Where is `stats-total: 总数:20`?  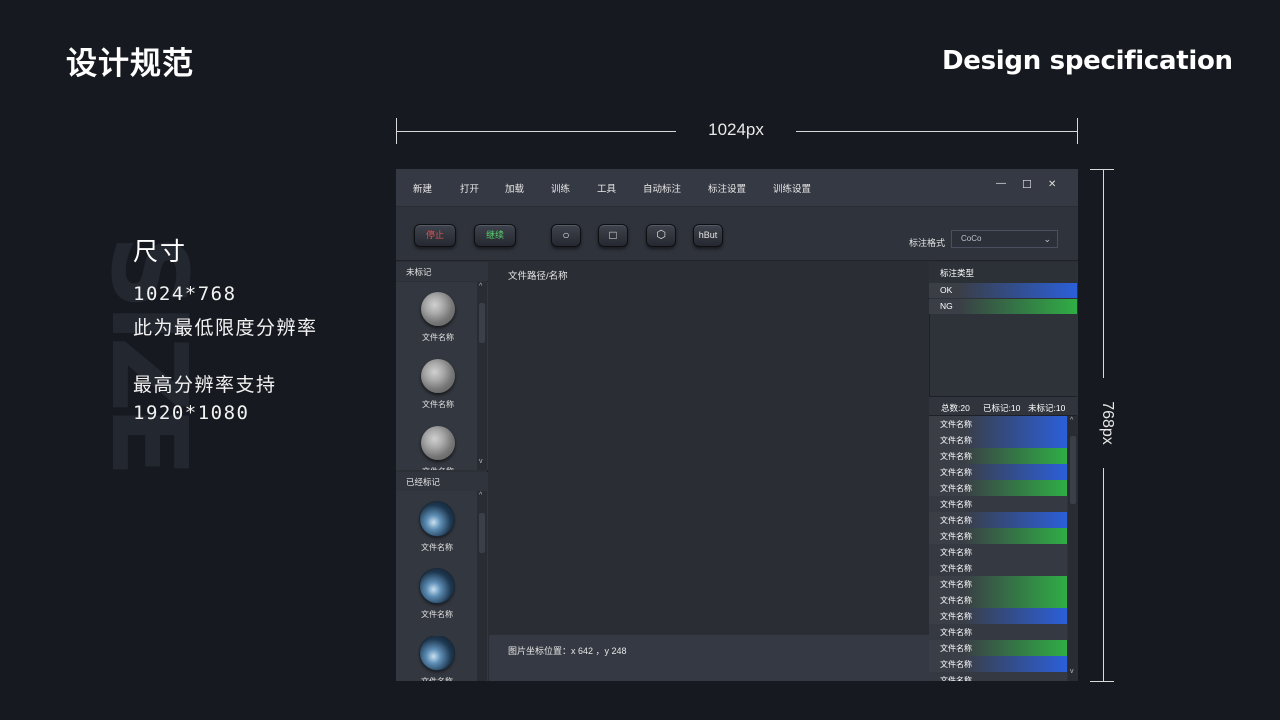
stats-total: 总数:20 is located at coordinates (955, 408).